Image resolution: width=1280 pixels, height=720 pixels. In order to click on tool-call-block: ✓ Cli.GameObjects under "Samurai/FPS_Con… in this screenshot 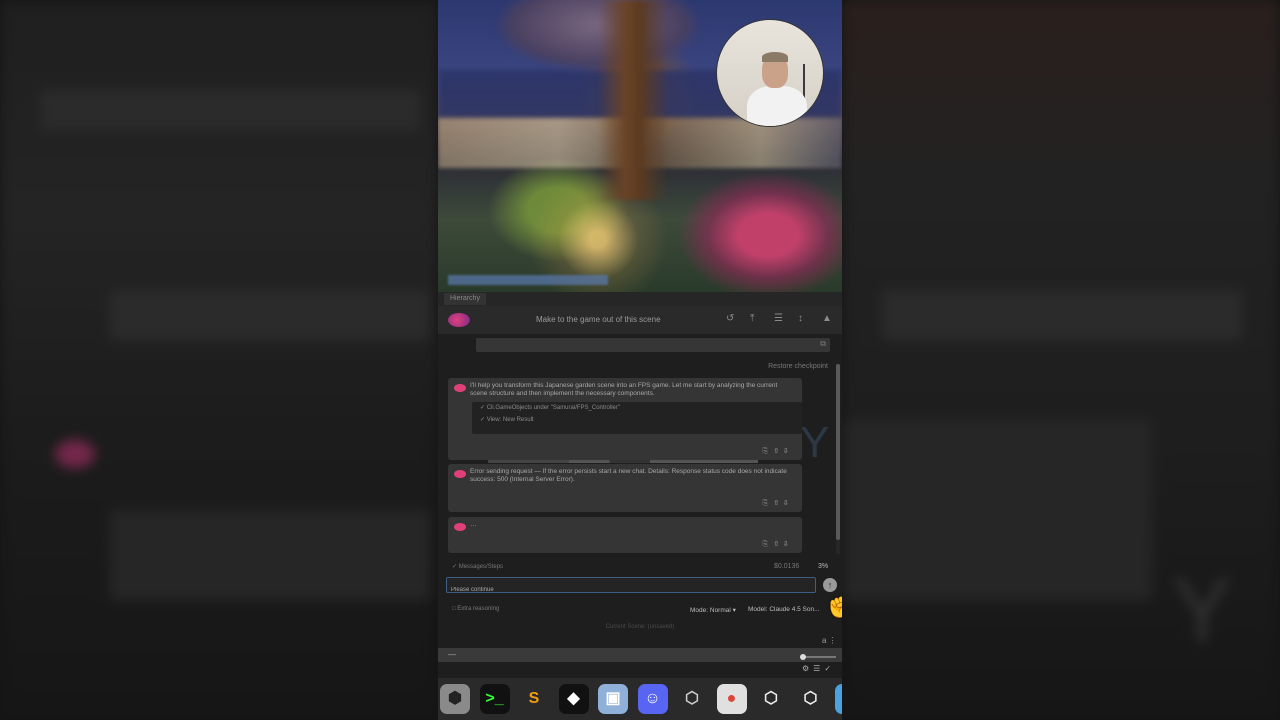, I will do `click(637, 418)`.